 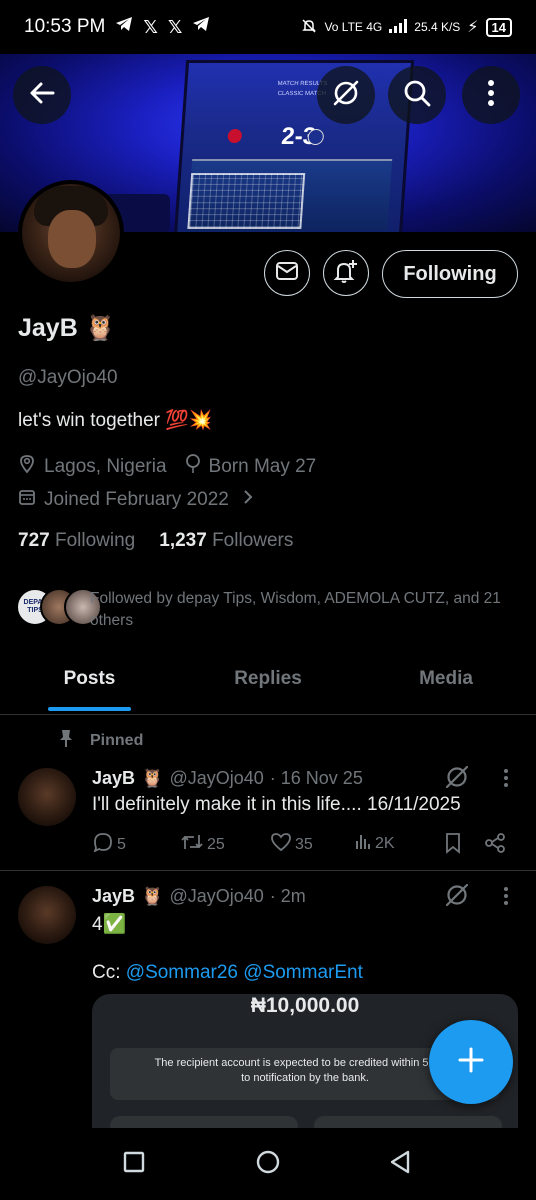 What do you see at coordinates (115, 420) in the screenshot?
I see `profile-bio: let's win together 💯💥` at bounding box center [115, 420].